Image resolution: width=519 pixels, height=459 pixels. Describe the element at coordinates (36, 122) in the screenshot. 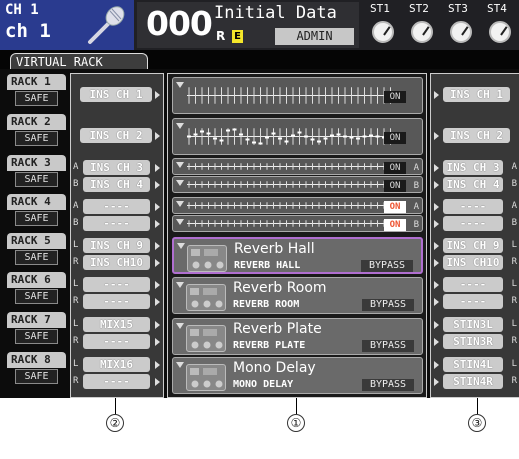

I see `rack-button: RACK 2` at that location.